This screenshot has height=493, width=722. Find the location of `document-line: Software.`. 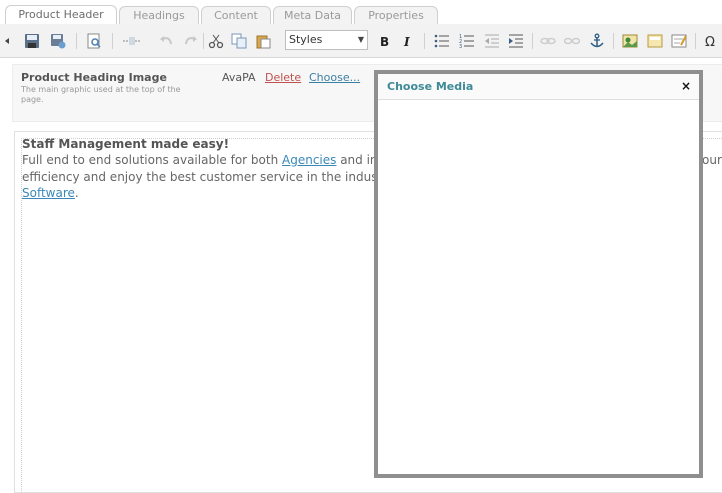

document-line: Software. is located at coordinates (50, 193).